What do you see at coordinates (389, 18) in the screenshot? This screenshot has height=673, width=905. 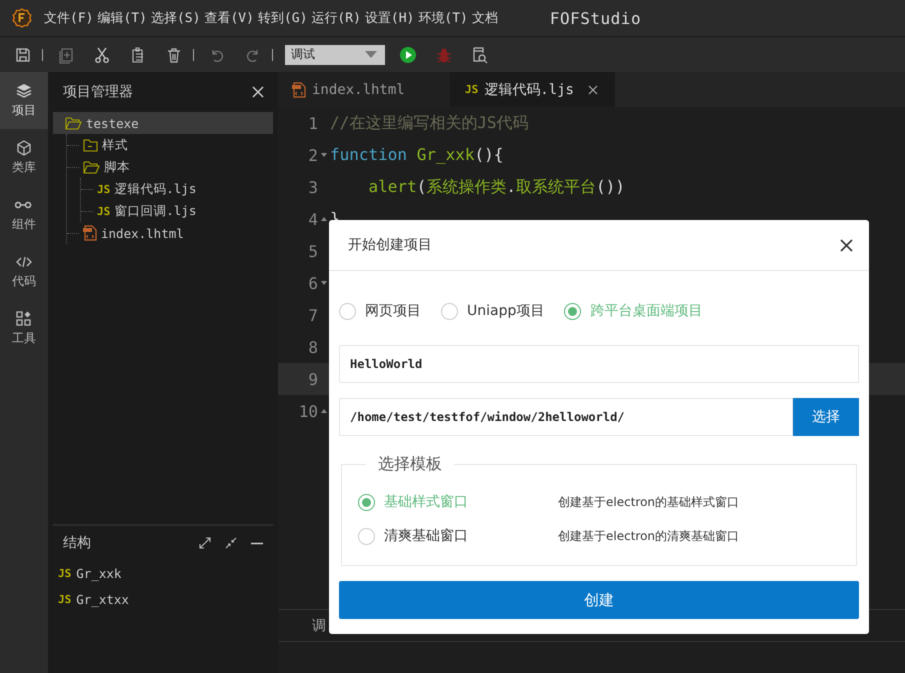 I see `menu-item: 设置(H)` at bounding box center [389, 18].